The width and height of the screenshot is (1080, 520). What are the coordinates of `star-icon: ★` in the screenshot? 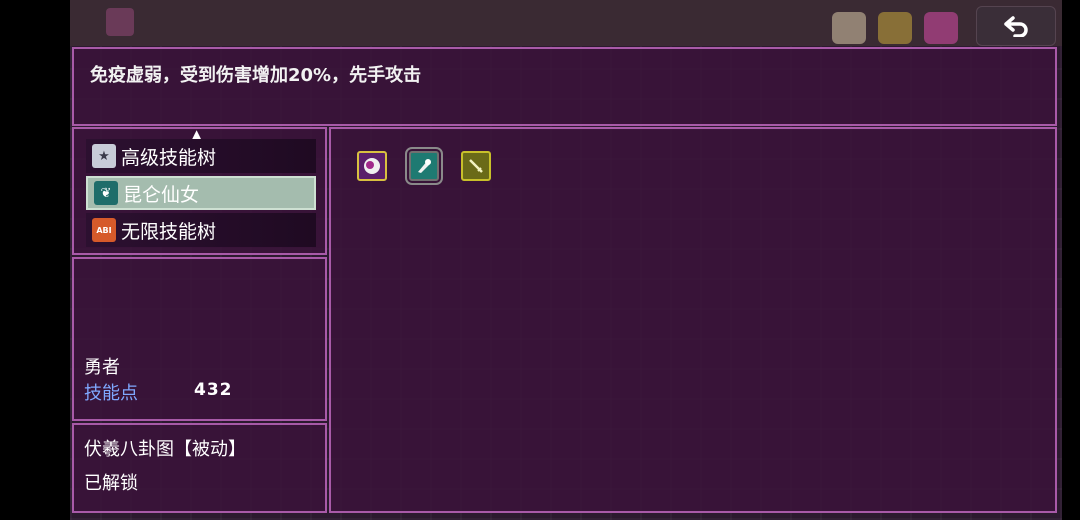 It's located at (104, 156).